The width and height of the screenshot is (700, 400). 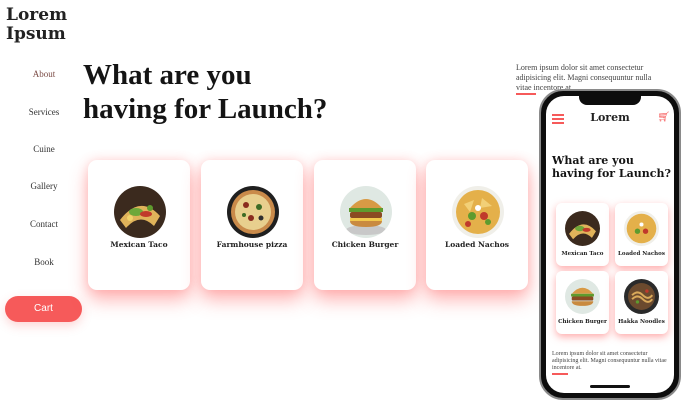 What do you see at coordinates (36, 34) in the screenshot?
I see `brand-logo-line2: Ipsum` at bounding box center [36, 34].